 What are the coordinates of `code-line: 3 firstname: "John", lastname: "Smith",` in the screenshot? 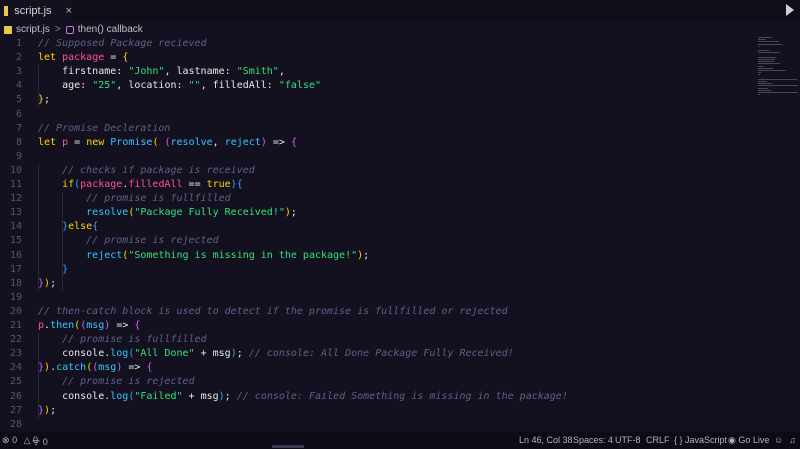 It's located at (380, 72).